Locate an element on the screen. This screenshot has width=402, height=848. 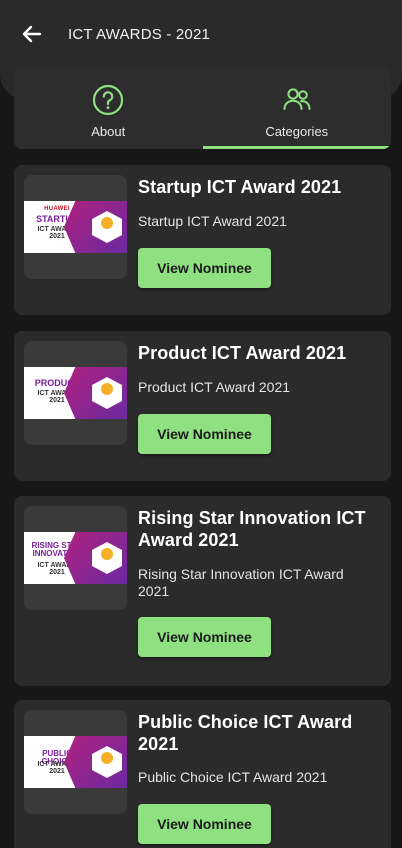
category-description: Startup ICT Award 2021 is located at coordinates (212, 221).